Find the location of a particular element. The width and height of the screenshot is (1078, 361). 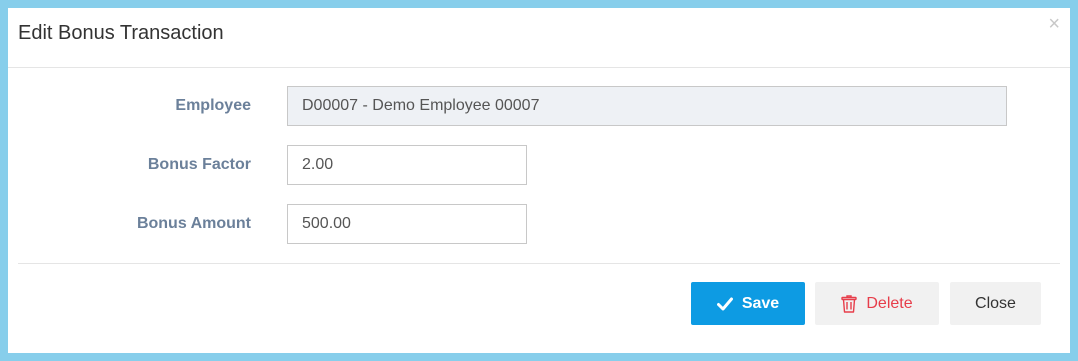

delete-button: Delete is located at coordinates (877, 303).